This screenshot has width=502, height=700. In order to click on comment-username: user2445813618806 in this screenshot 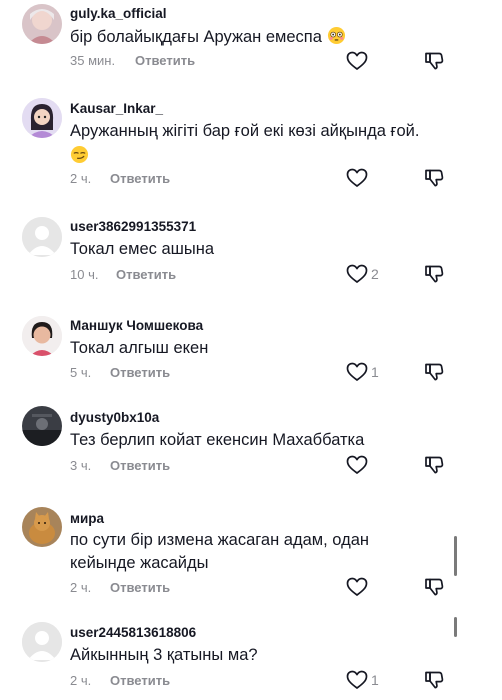, I will do `click(133, 632)`.